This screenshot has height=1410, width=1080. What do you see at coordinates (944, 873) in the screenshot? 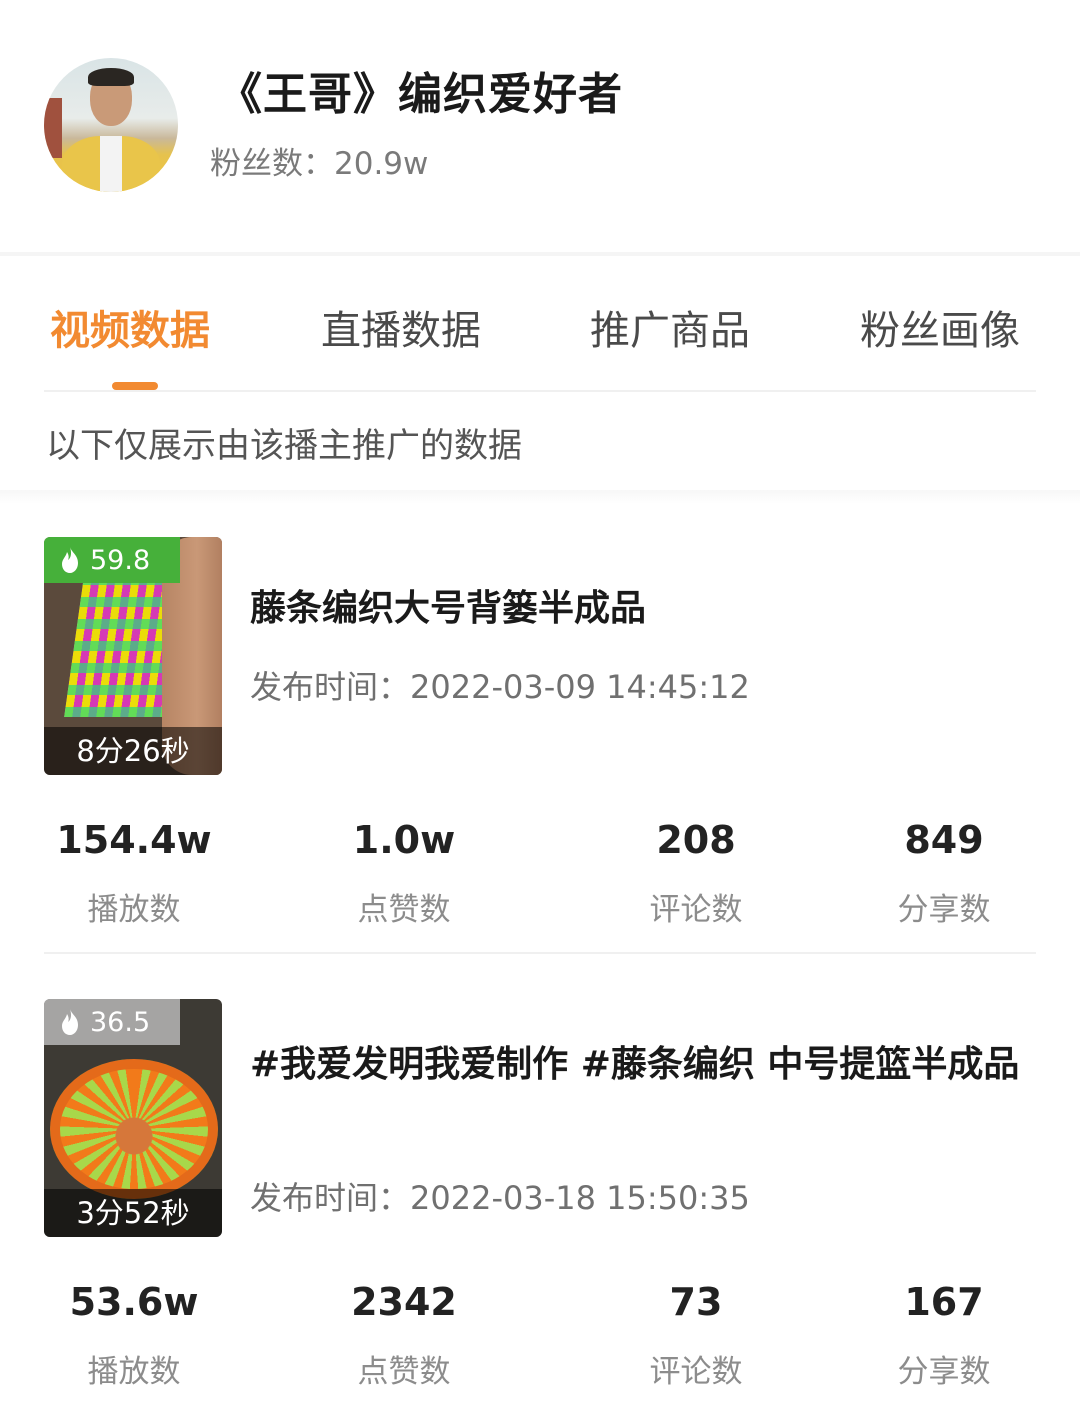
I see `stat-shares: 849 分享数` at bounding box center [944, 873].